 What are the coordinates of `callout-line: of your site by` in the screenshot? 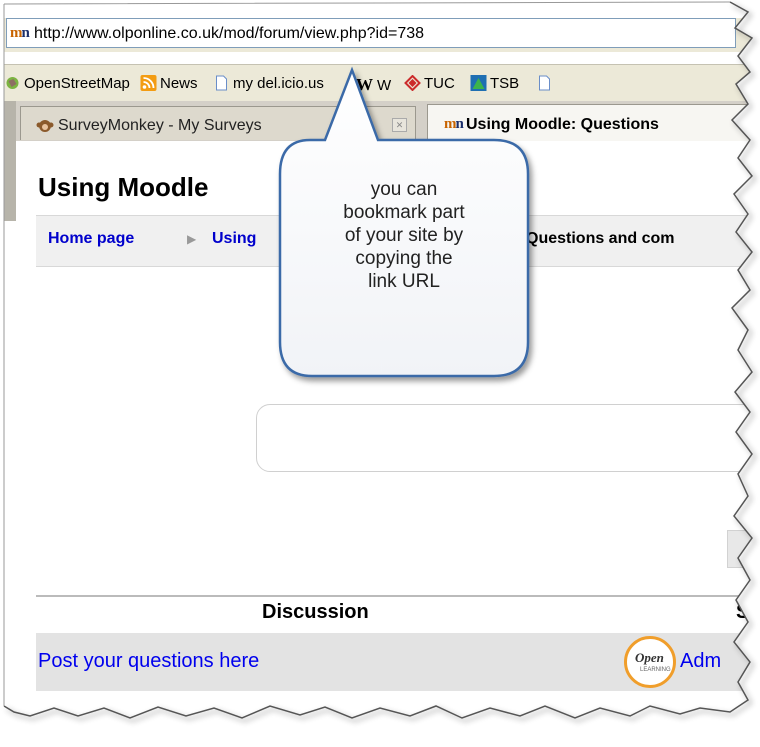 It's located at (404, 235).